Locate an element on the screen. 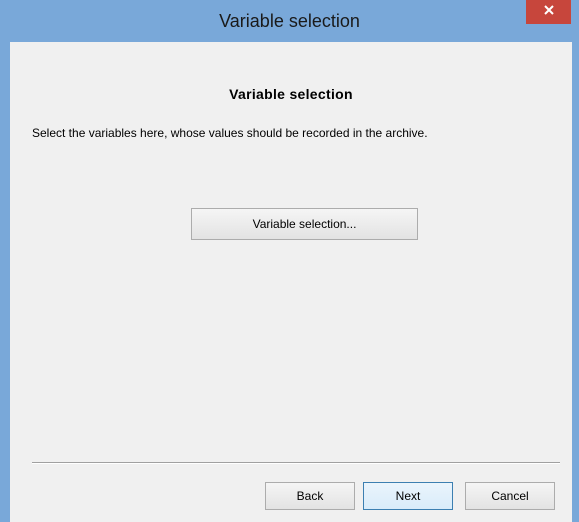 The width and height of the screenshot is (579, 522). close-button is located at coordinates (548, 12).